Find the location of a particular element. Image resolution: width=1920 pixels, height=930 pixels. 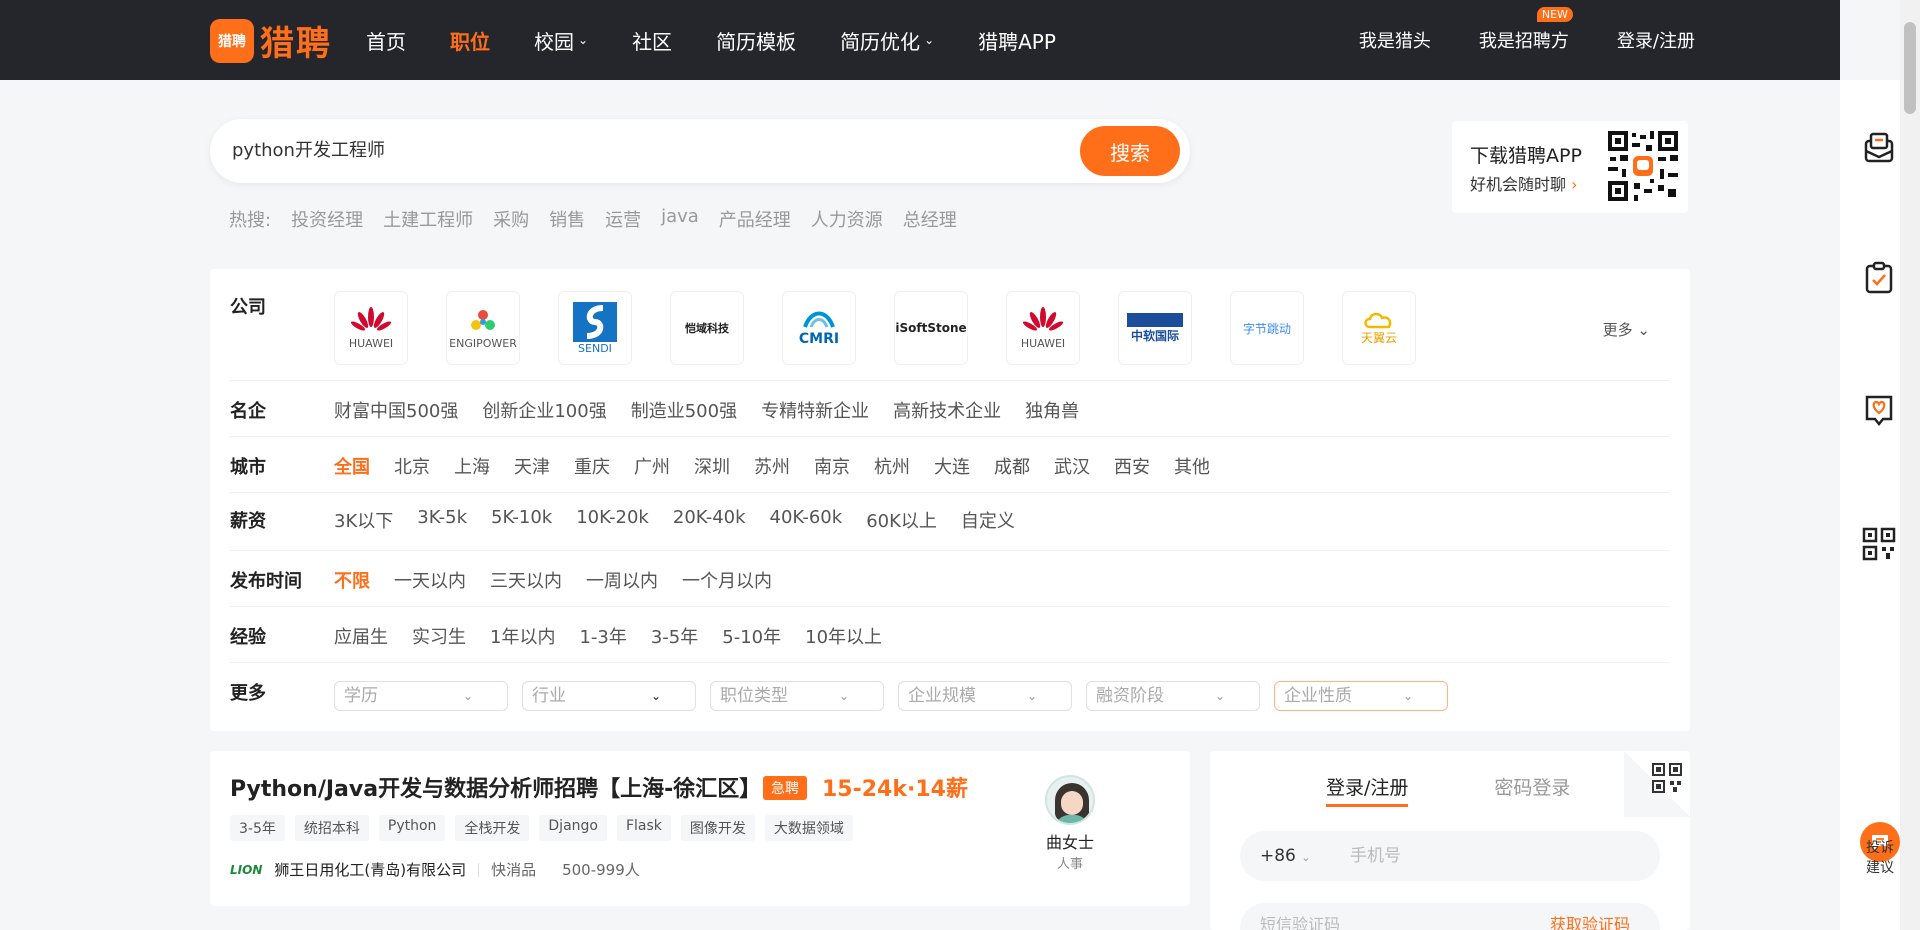

company-name: 狮王日用化工(青岛)有限公司 is located at coordinates (370, 869).